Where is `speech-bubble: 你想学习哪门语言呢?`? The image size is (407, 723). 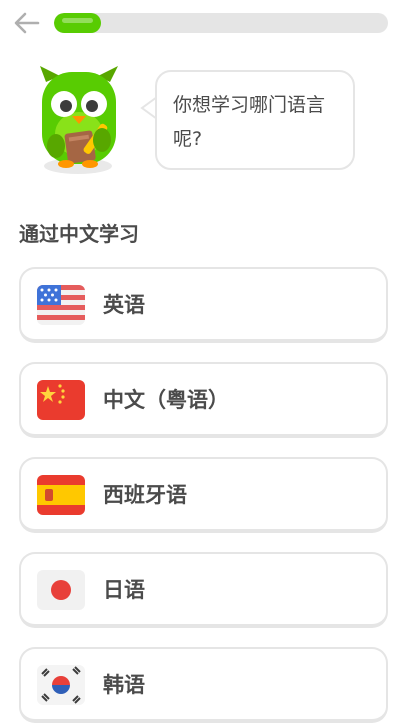 speech-bubble: 你想学习哪门语言呢? is located at coordinates (255, 120).